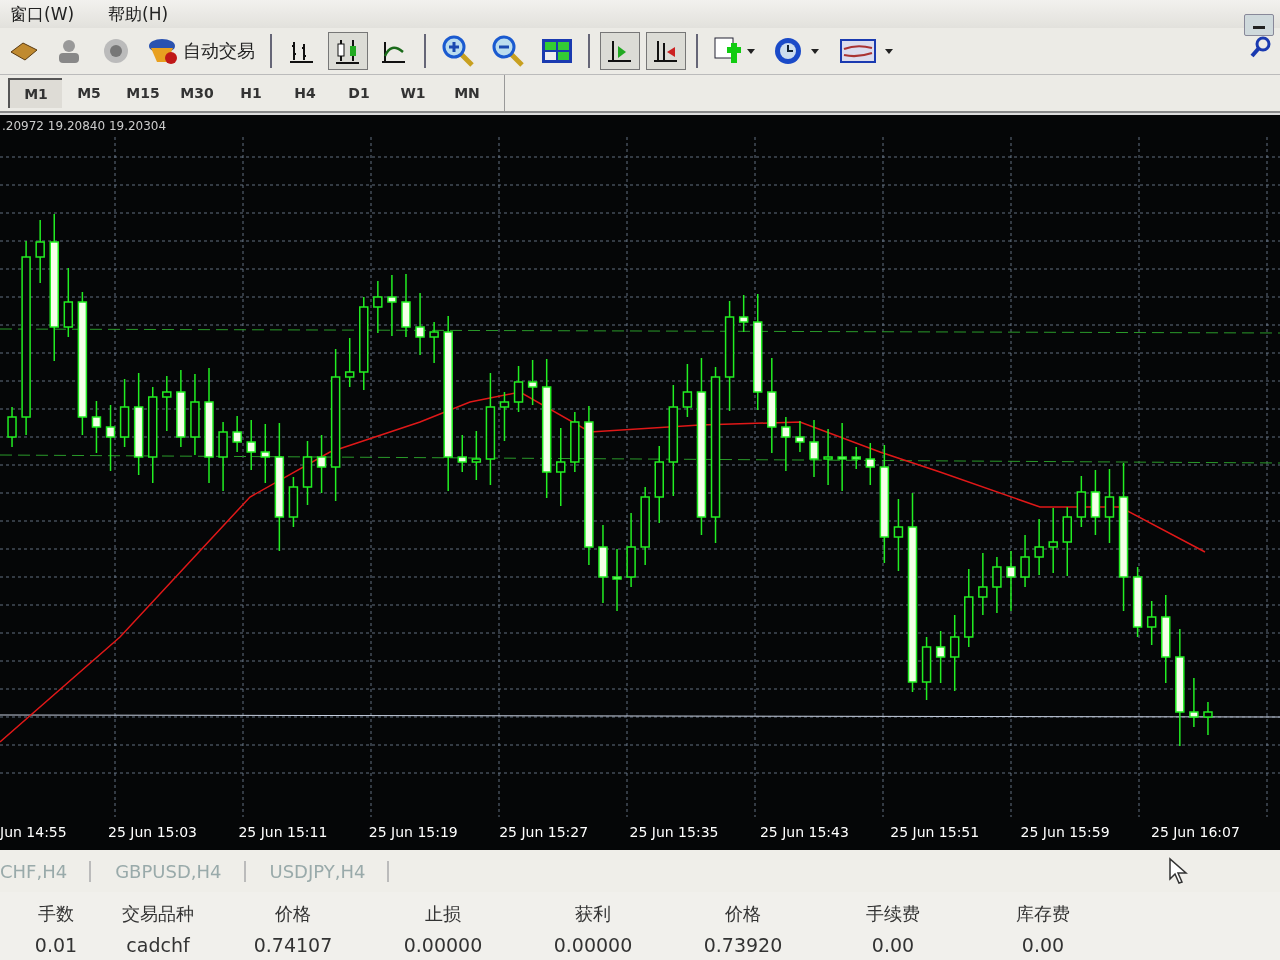  What do you see at coordinates (251, 93) in the screenshot?
I see `timeframe-button: H1` at bounding box center [251, 93].